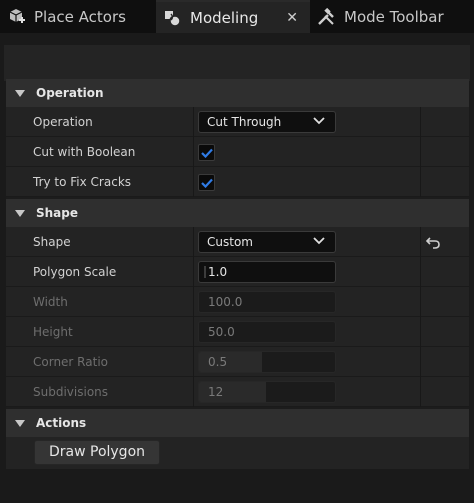  What do you see at coordinates (394, 16) in the screenshot?
I see `tab-label: Mode Toolbar` at bounding box center [394, 16].